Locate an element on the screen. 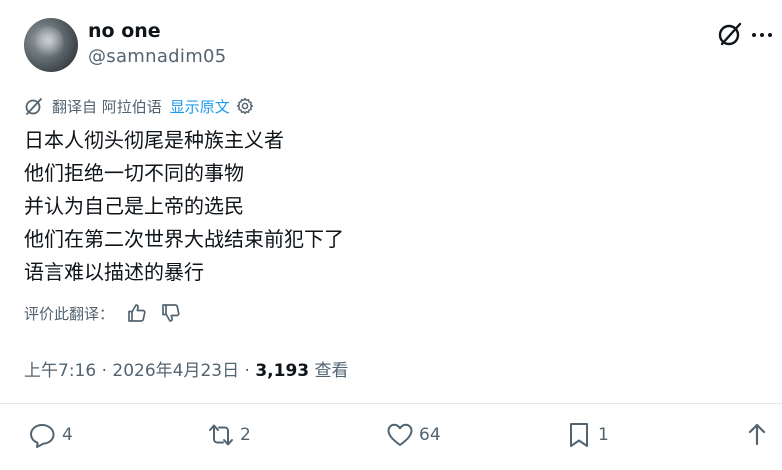 The image size is (782, 470). view-count: 3,193 is located at coordinates (282, 371).